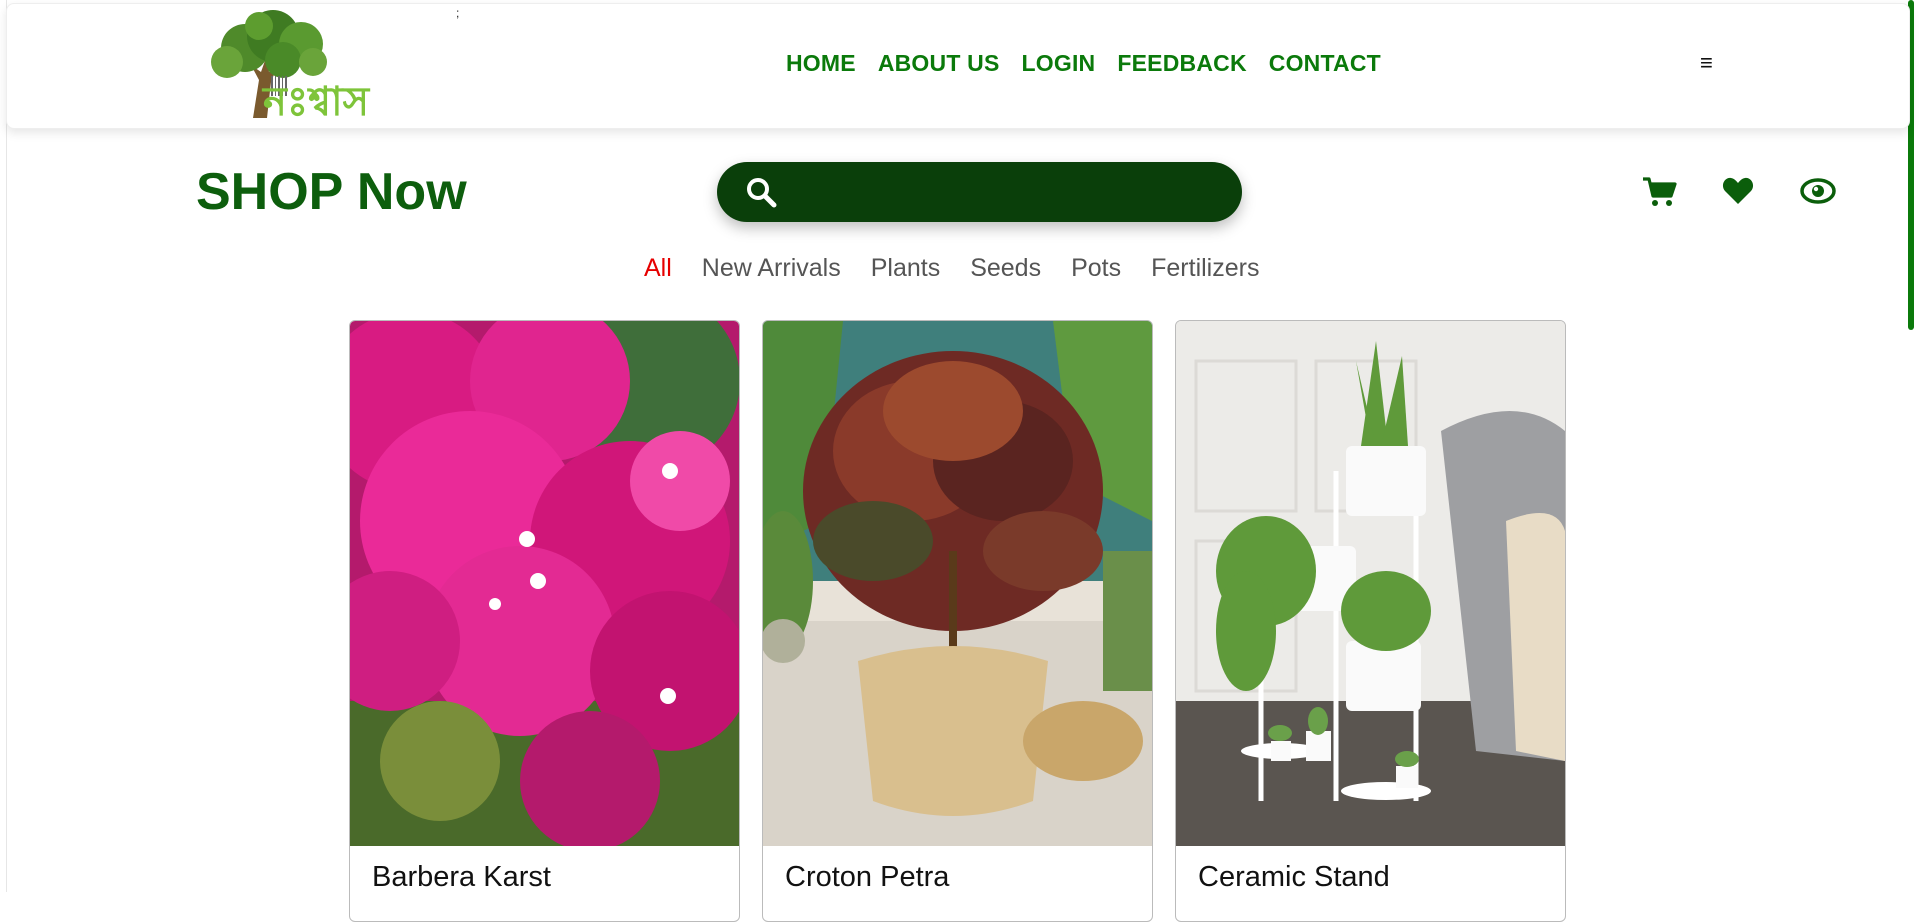  Describe the element at coordinates (1181, 63) in the screenshot. I see `nav-feedback: FEEDBACK` at that location.